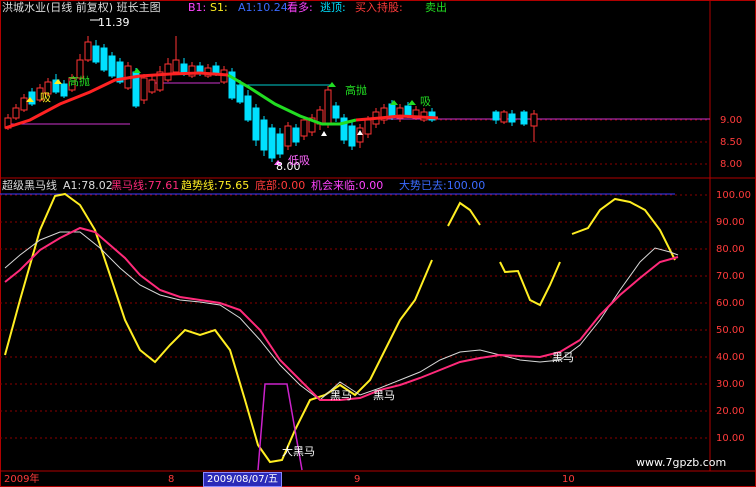  What do you see at coordinates (22, 479) in the screenshot?
I see `axis-year: 2009年` at bounding box center [22, 479].